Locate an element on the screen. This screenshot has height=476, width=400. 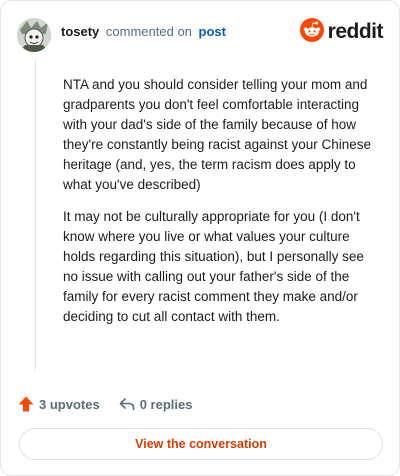
comment-header: tosety commented on post reddit is located at coordinates (200, 35).